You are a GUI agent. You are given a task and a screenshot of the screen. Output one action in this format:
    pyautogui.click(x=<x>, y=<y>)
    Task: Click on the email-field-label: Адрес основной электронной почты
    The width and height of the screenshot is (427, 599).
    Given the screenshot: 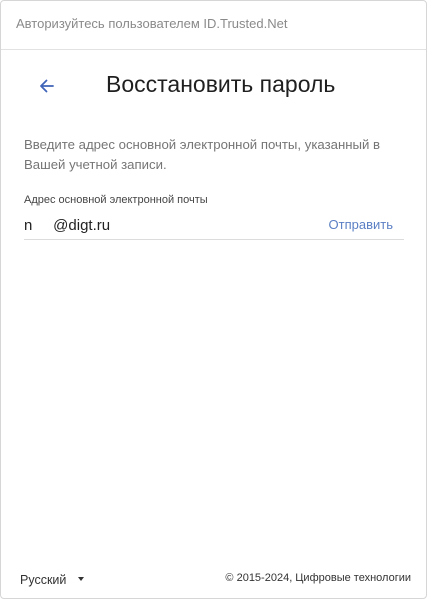 What is the action you would take?
    pyautogui.click(x=116, y=200)
    